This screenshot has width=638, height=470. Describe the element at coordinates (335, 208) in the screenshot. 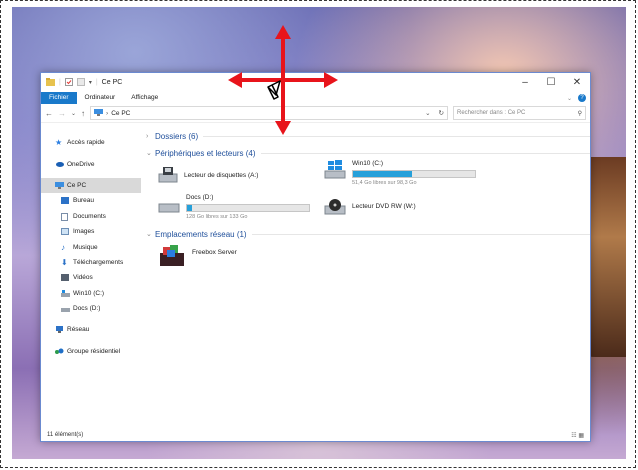

I see `dvd-drive-icon` at that location.